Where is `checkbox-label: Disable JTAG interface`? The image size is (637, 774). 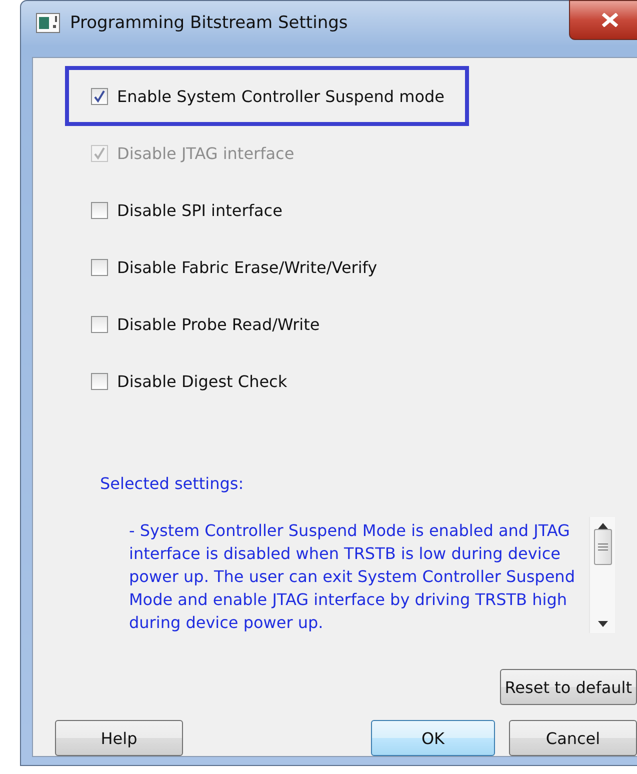
checkbox-label: Disable JTAG interface is located at coordinates (205, 153).